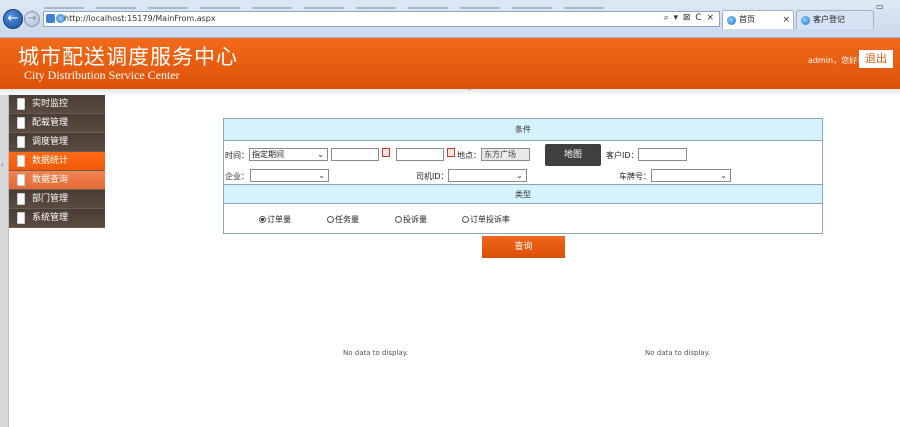 The width and height of the screenshot is (900, 427). Describe the element at coordinates (268, 154) in the screenshot. I see `time-range-value: 指定期间` at that location.